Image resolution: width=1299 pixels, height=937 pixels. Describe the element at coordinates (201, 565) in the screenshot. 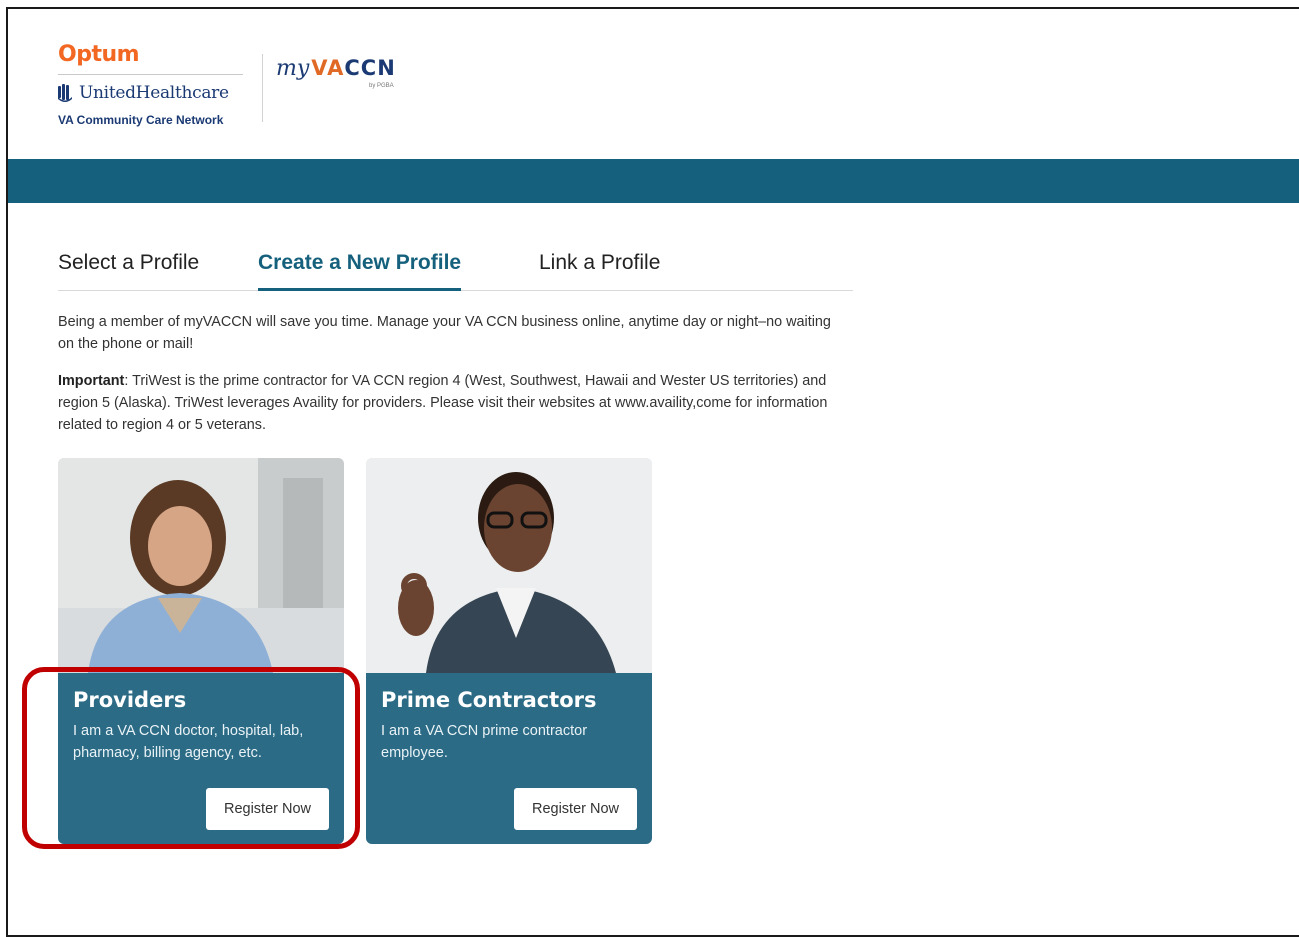

I see `provider-photo` at that location.